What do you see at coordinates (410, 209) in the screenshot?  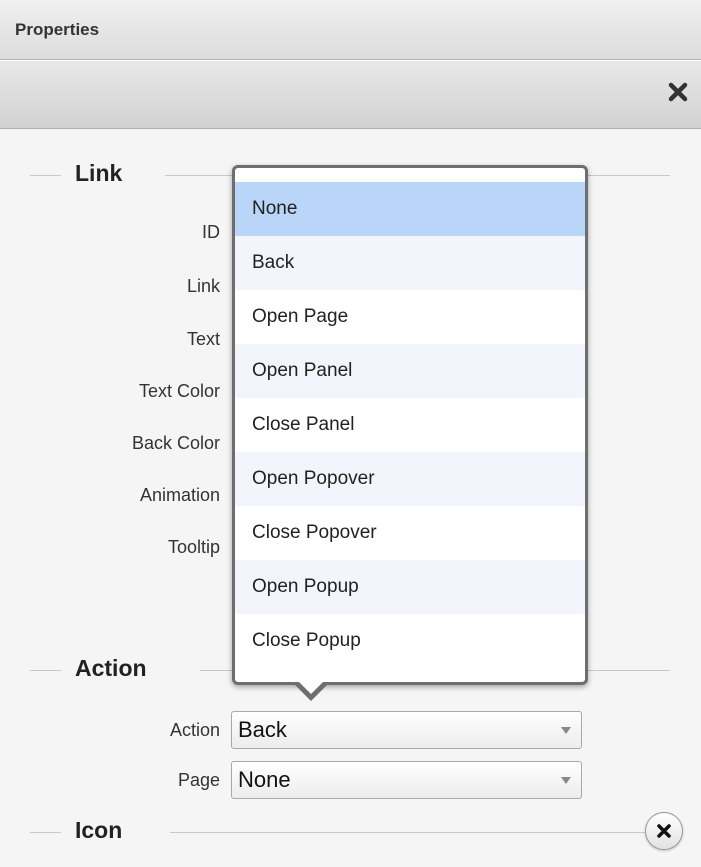 I see `dropdown-option-none: None` at bounding box center [410, 209].